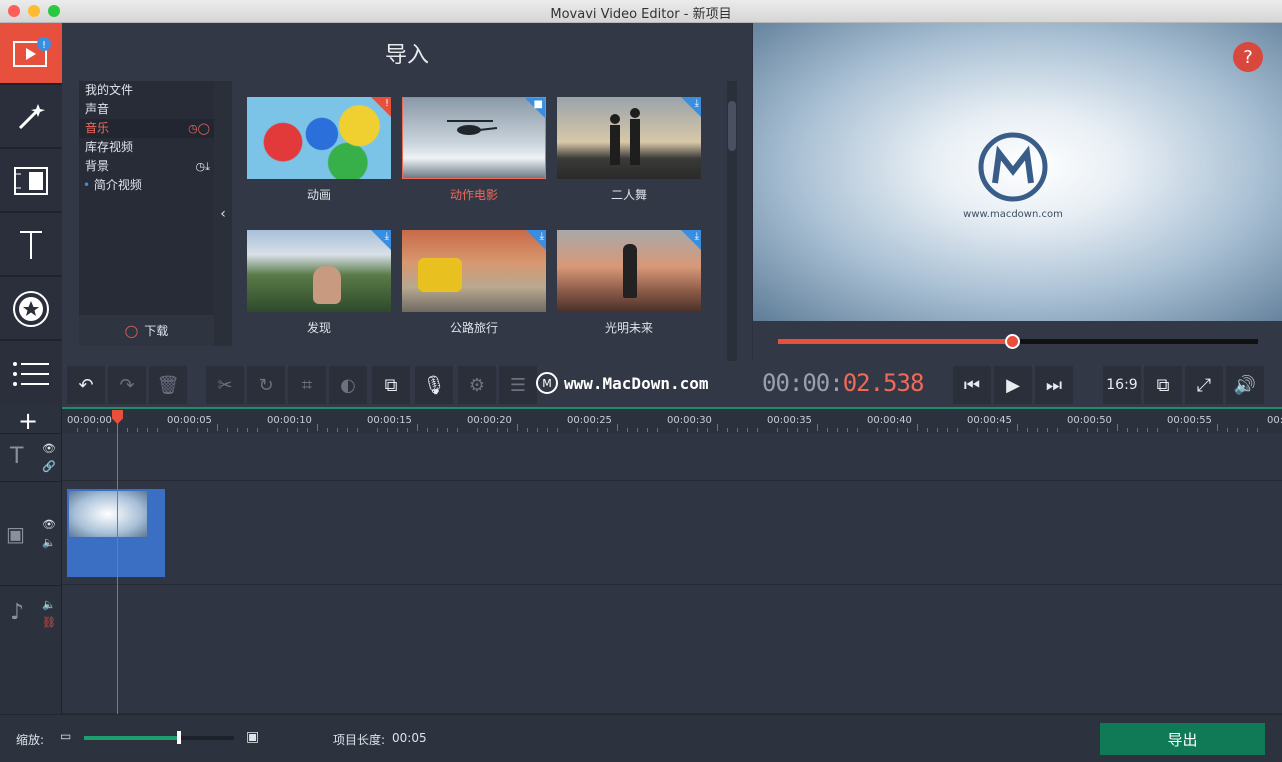  I want to click on category-label: 音乐, so click(97, 128).